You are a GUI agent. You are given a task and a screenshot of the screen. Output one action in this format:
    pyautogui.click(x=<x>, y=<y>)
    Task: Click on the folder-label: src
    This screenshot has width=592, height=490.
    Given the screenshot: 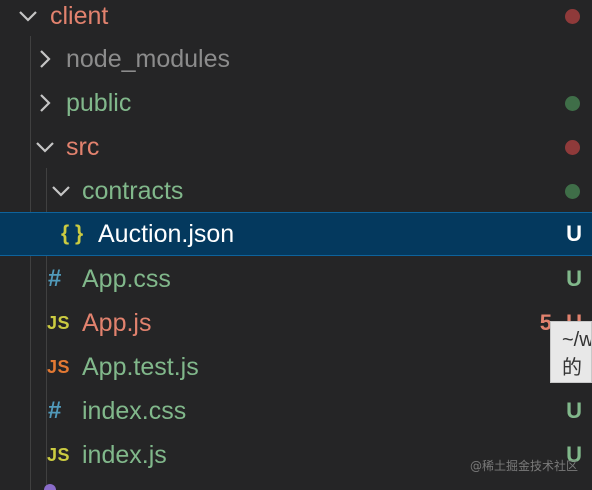 What is the action you would take?
    pyautogui.click(x=83, y=147)
    